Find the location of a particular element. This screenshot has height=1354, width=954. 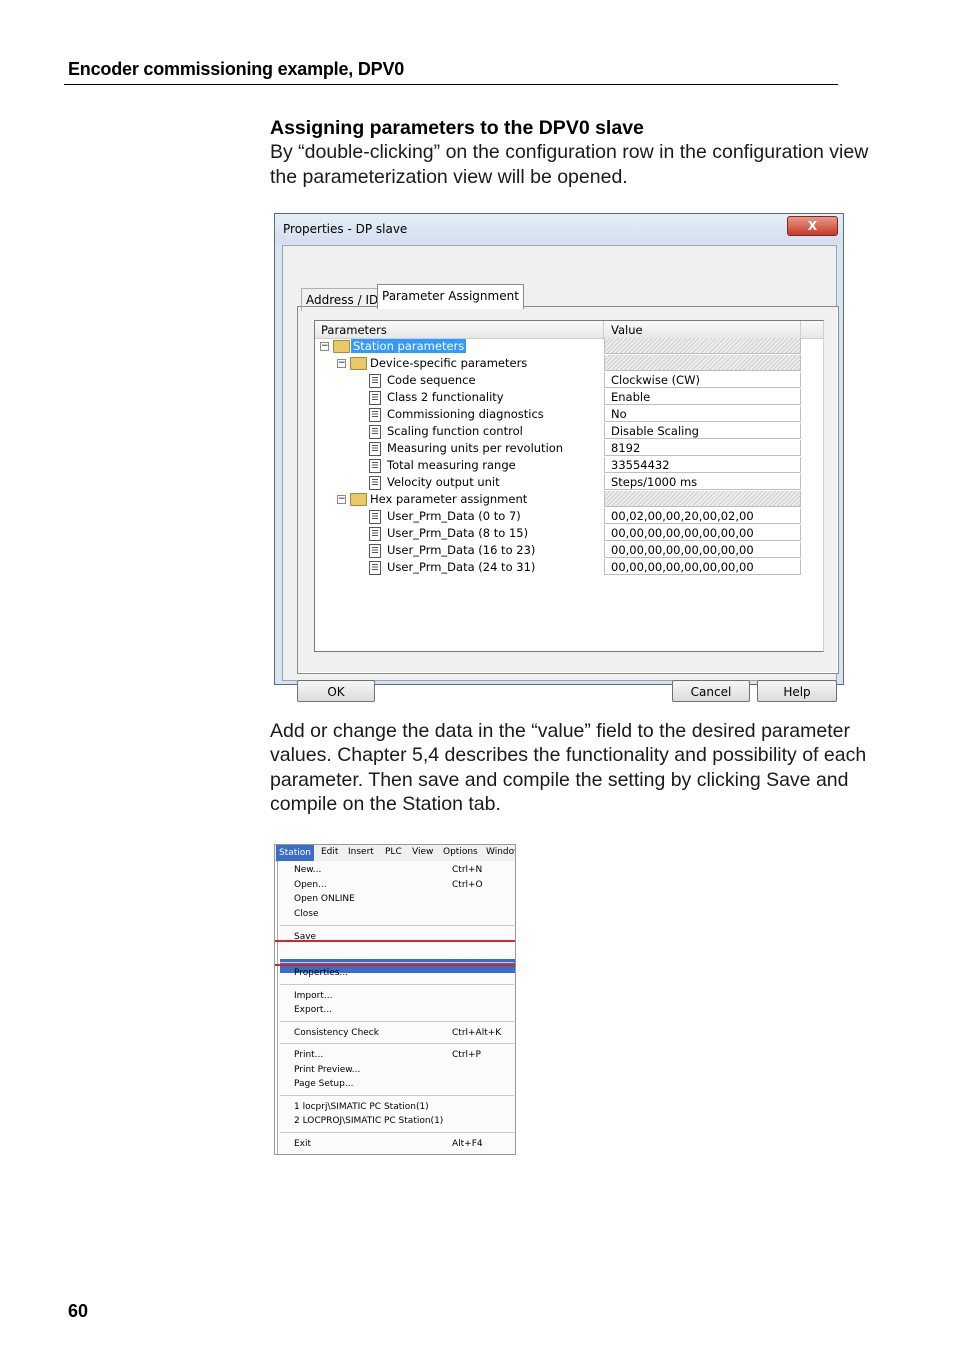

param-label: Class 2 functionality is located at coordinates (445, 397).